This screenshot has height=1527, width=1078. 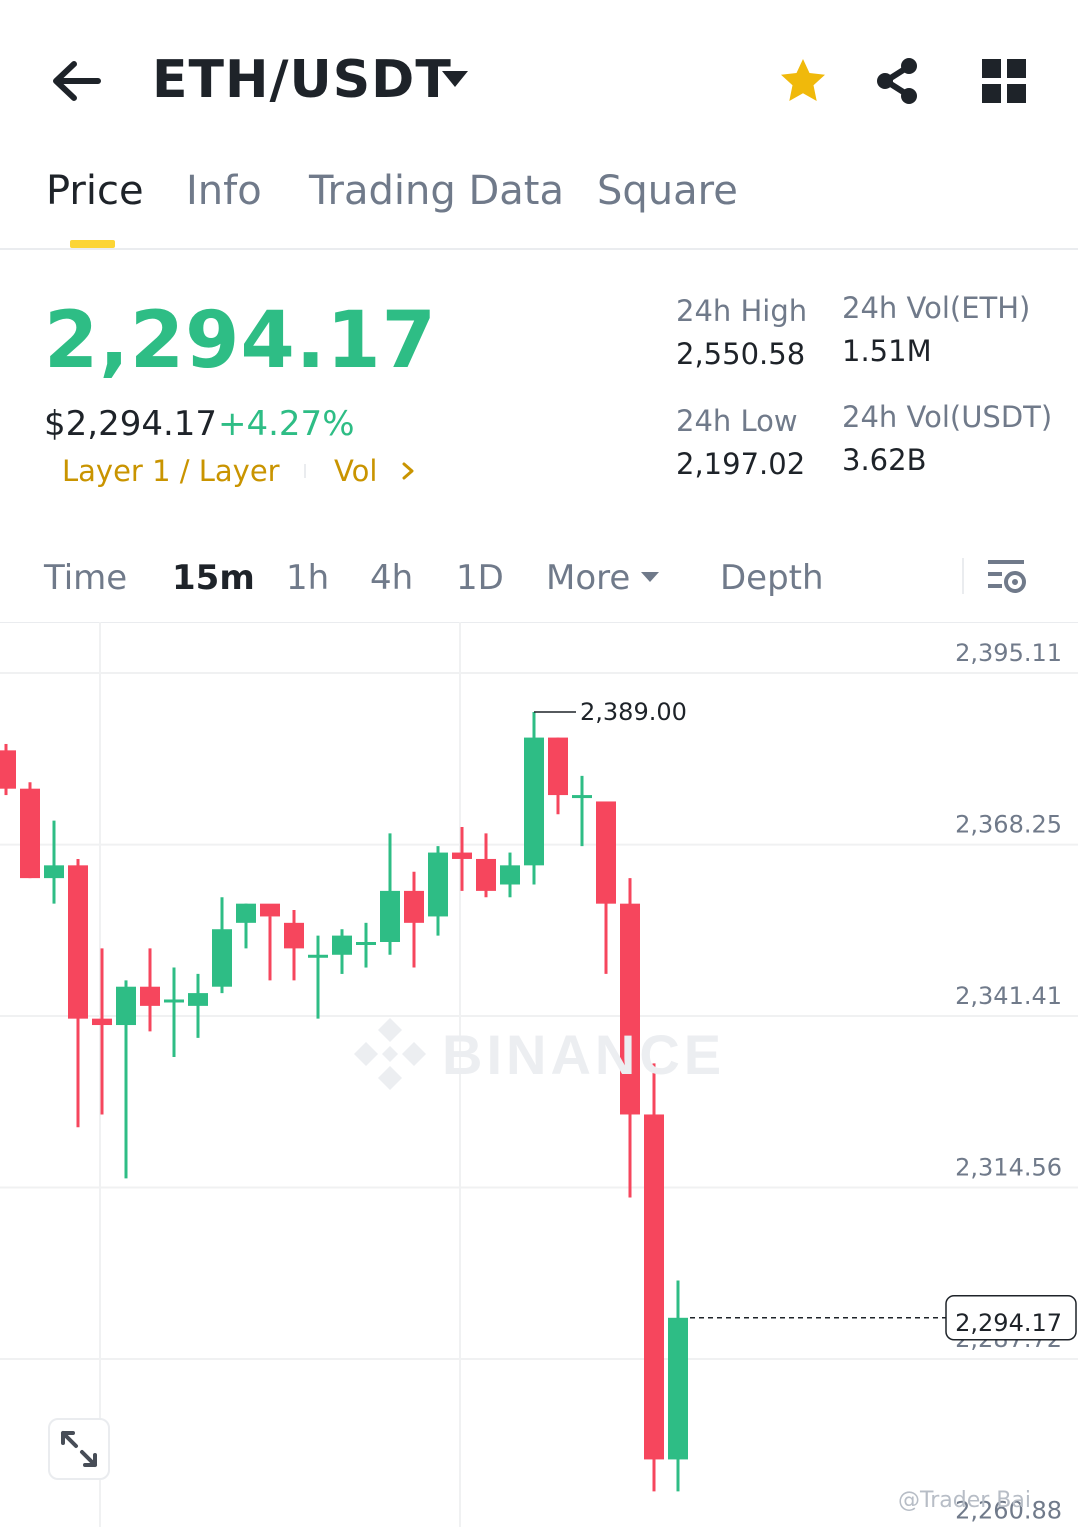 I want to click on interval-depth: Depth, so click(x=772, y=578).